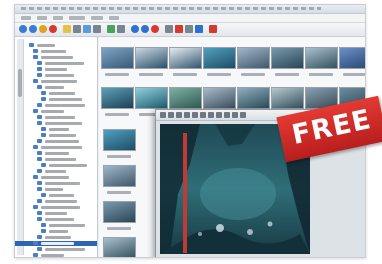 This screenshot has height=264, width=382. I want to click on viewer-rotate-icon, so click(195, 115).